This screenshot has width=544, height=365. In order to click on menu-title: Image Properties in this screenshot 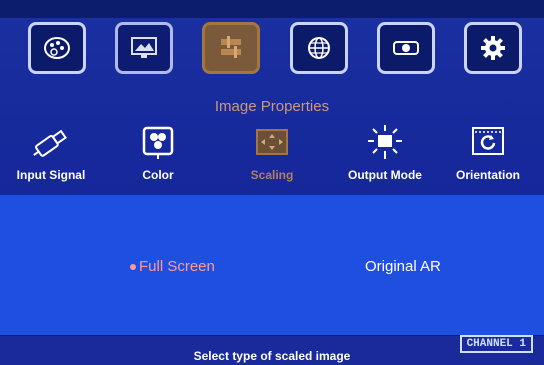, I will do `click(272, 106)`.